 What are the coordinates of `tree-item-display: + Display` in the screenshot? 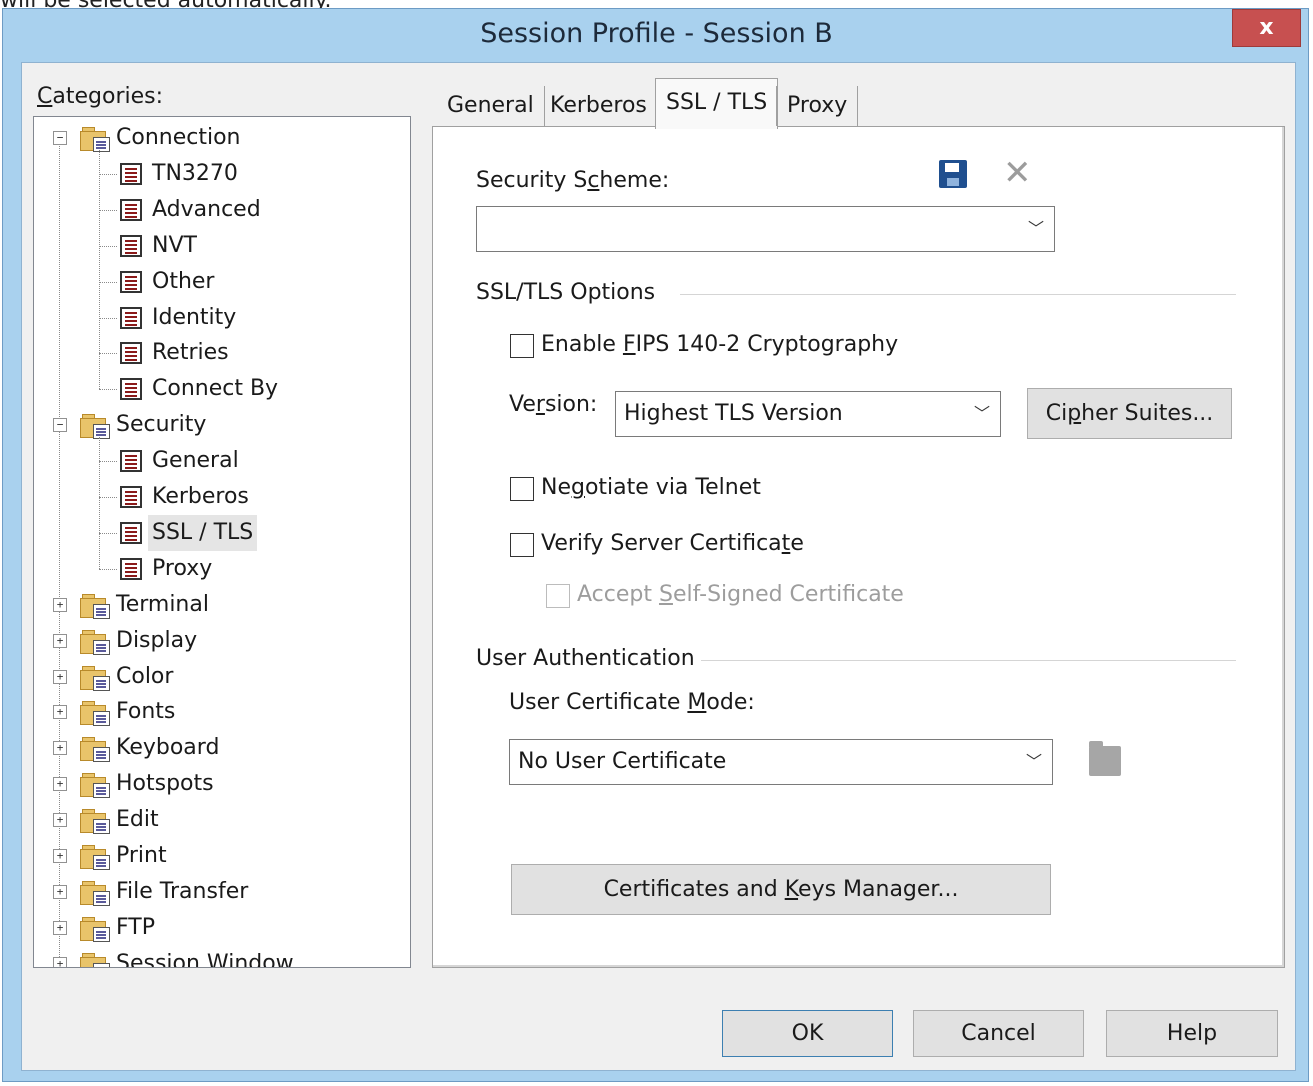 It's located at (125, 641).